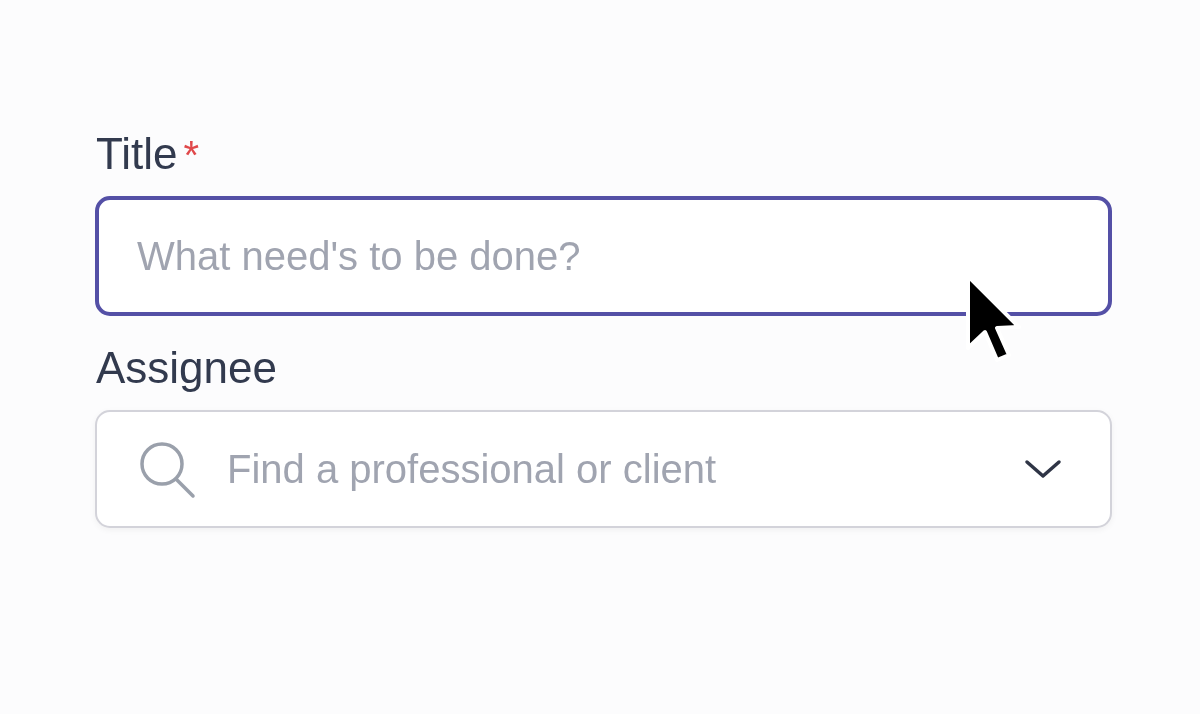  Describe the element at coordinates (610, 469) in the screenshot. I see `search-field: Find a professional or client` at that location.